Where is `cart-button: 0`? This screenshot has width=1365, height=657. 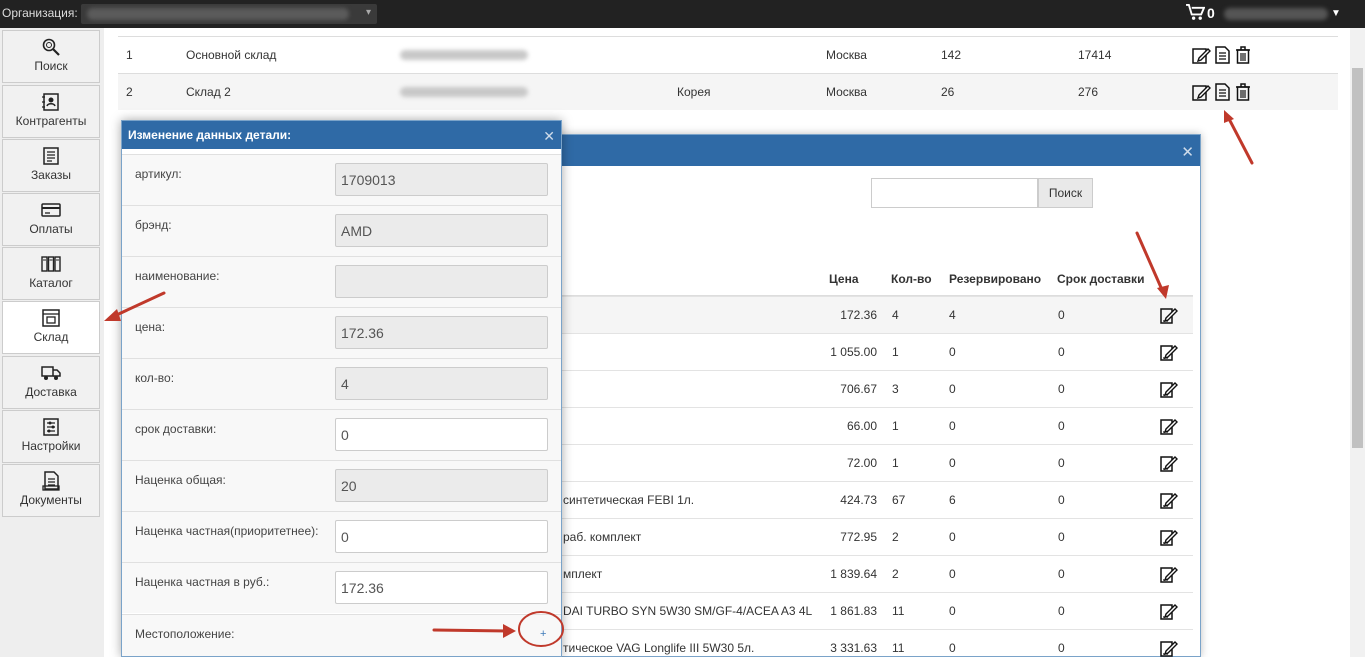 cart-button: 0 is located at coordinates (1200, 12).